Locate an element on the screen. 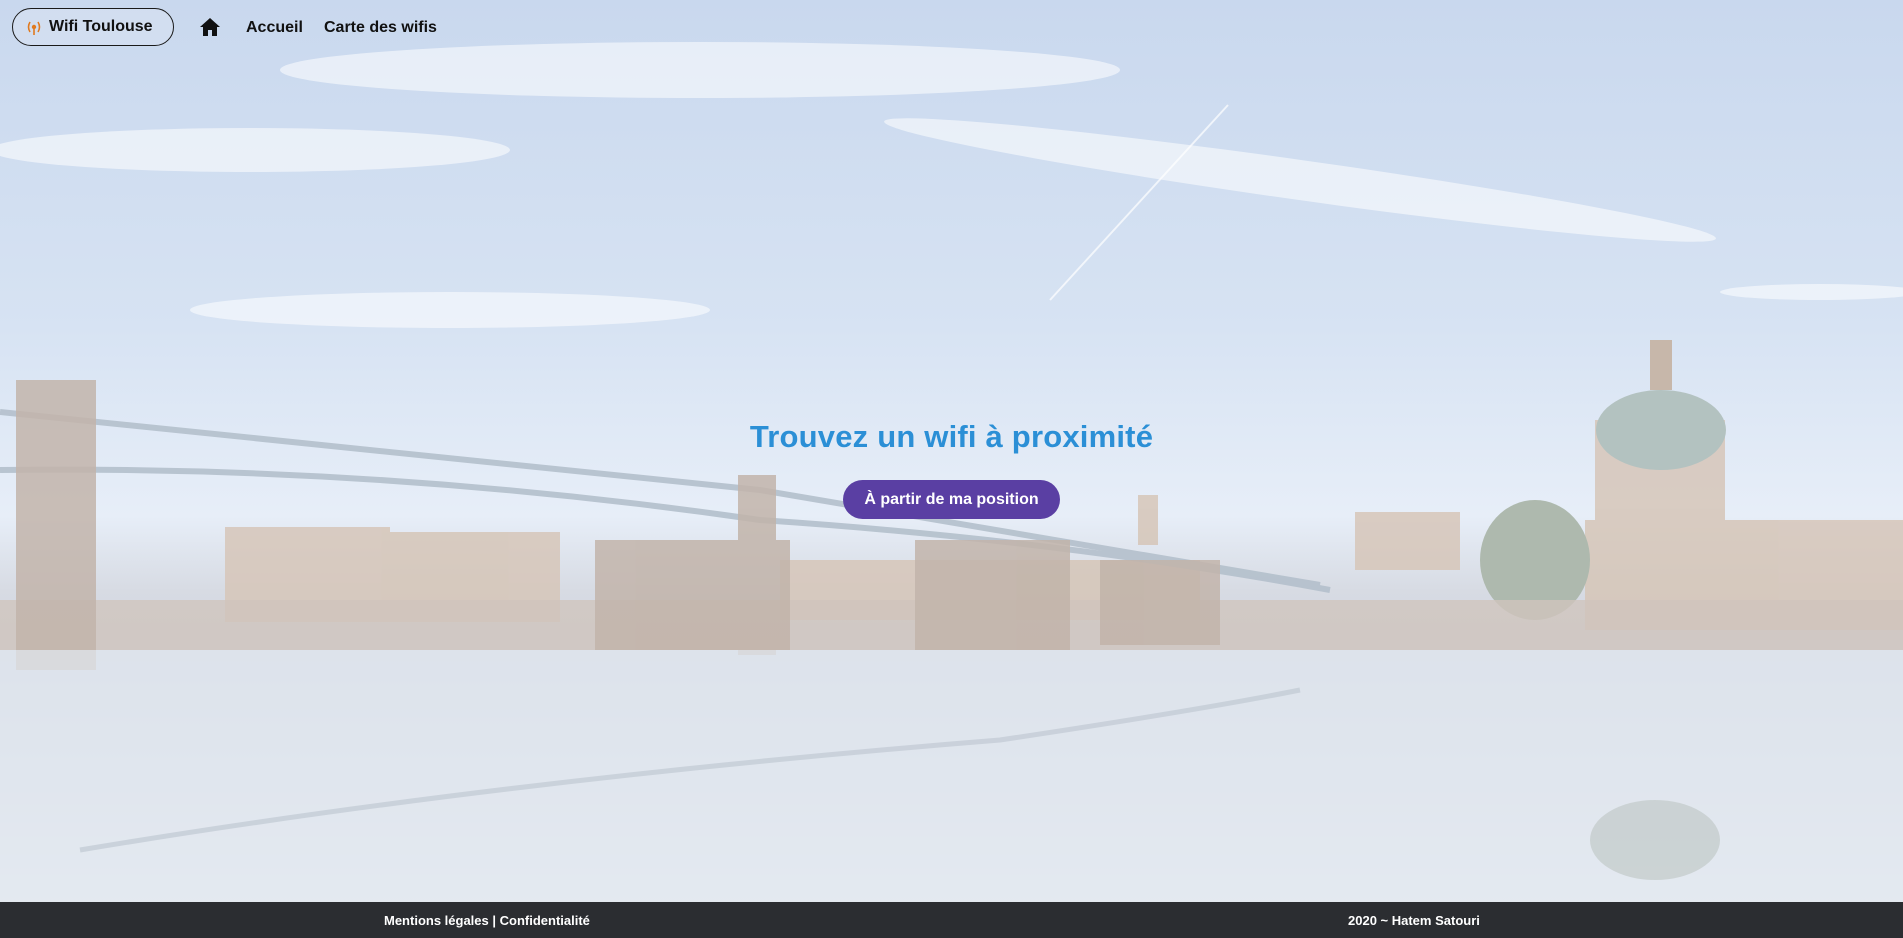 This screenshot has height=938, width=1903. nav-link-accueil: Accueil is located at coordinates (274, 28).